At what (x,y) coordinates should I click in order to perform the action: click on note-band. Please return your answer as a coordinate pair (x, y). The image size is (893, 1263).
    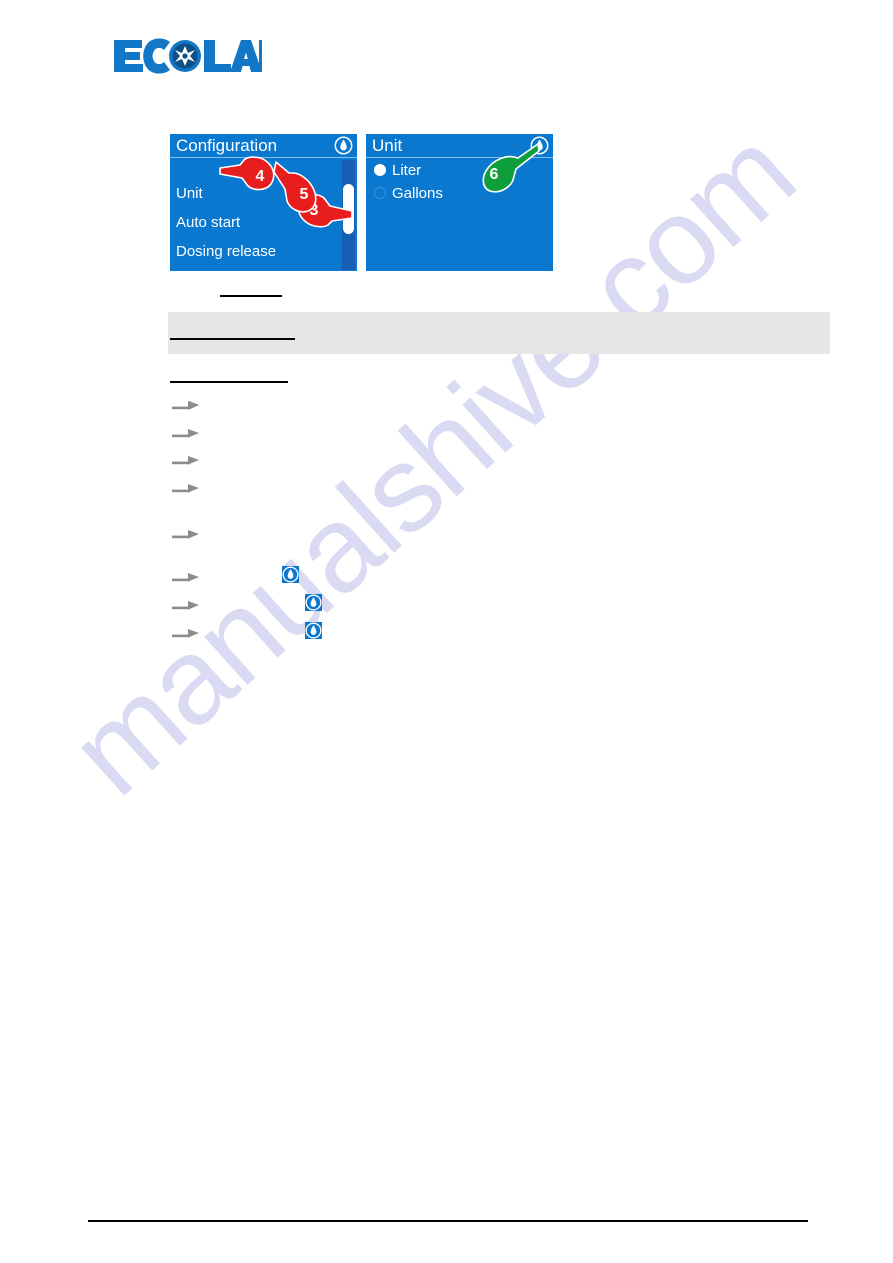
    Looking at the image, I should click on (499, 333).